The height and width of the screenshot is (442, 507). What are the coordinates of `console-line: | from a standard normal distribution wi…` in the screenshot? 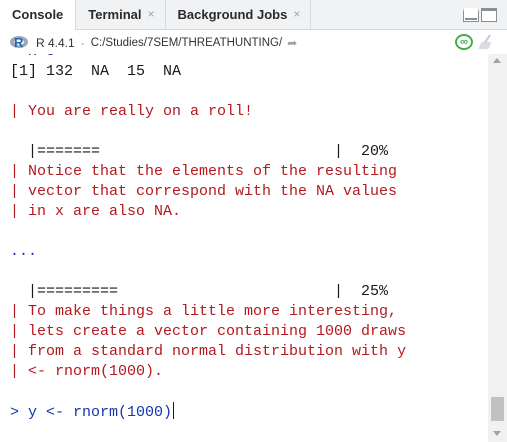 It's located at (208, 351).